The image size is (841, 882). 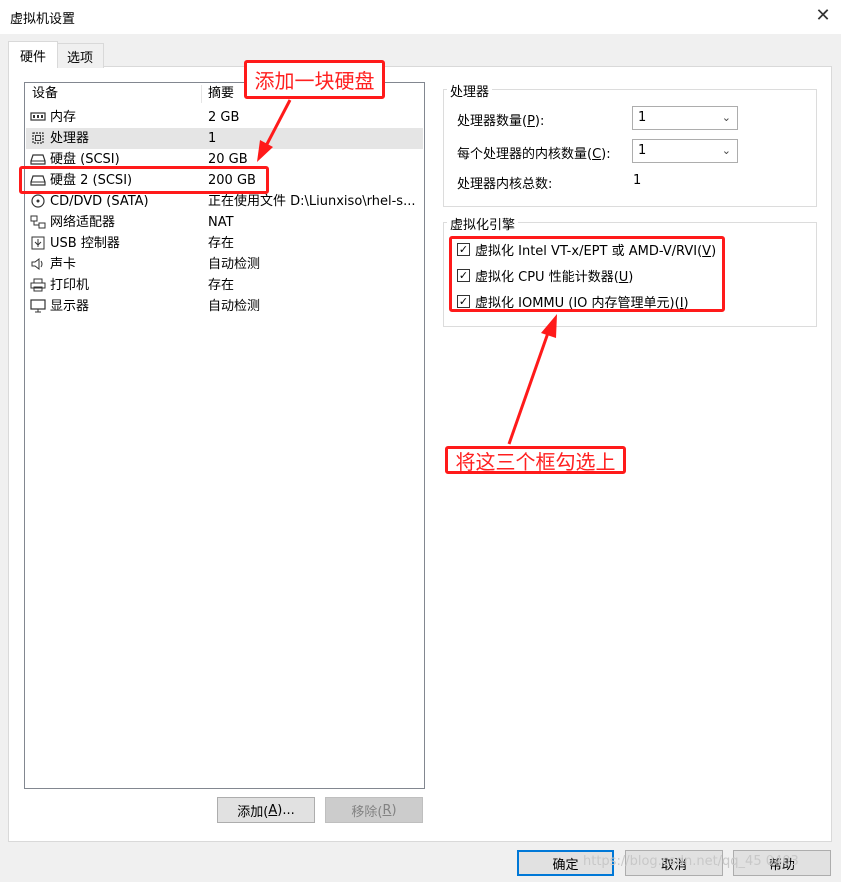 What do you see at coordinates (407, 272) in the screenshot?
I see `annotation-arrows` at bounding box center [407, 272].